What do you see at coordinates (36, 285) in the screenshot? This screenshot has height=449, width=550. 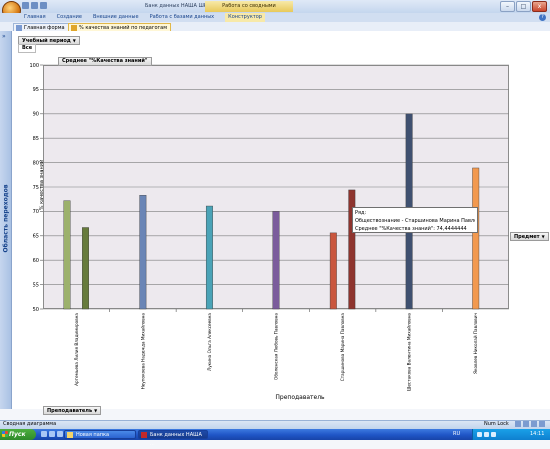 I see `y-tick-label: 55` at bounding box center [36, 285].